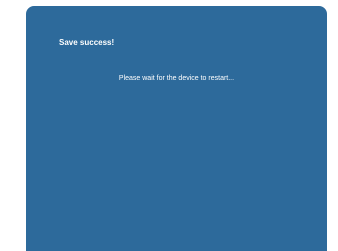 The image size is (338, 251). I want to click on dialog-title: Save success!, so click(87, 42).